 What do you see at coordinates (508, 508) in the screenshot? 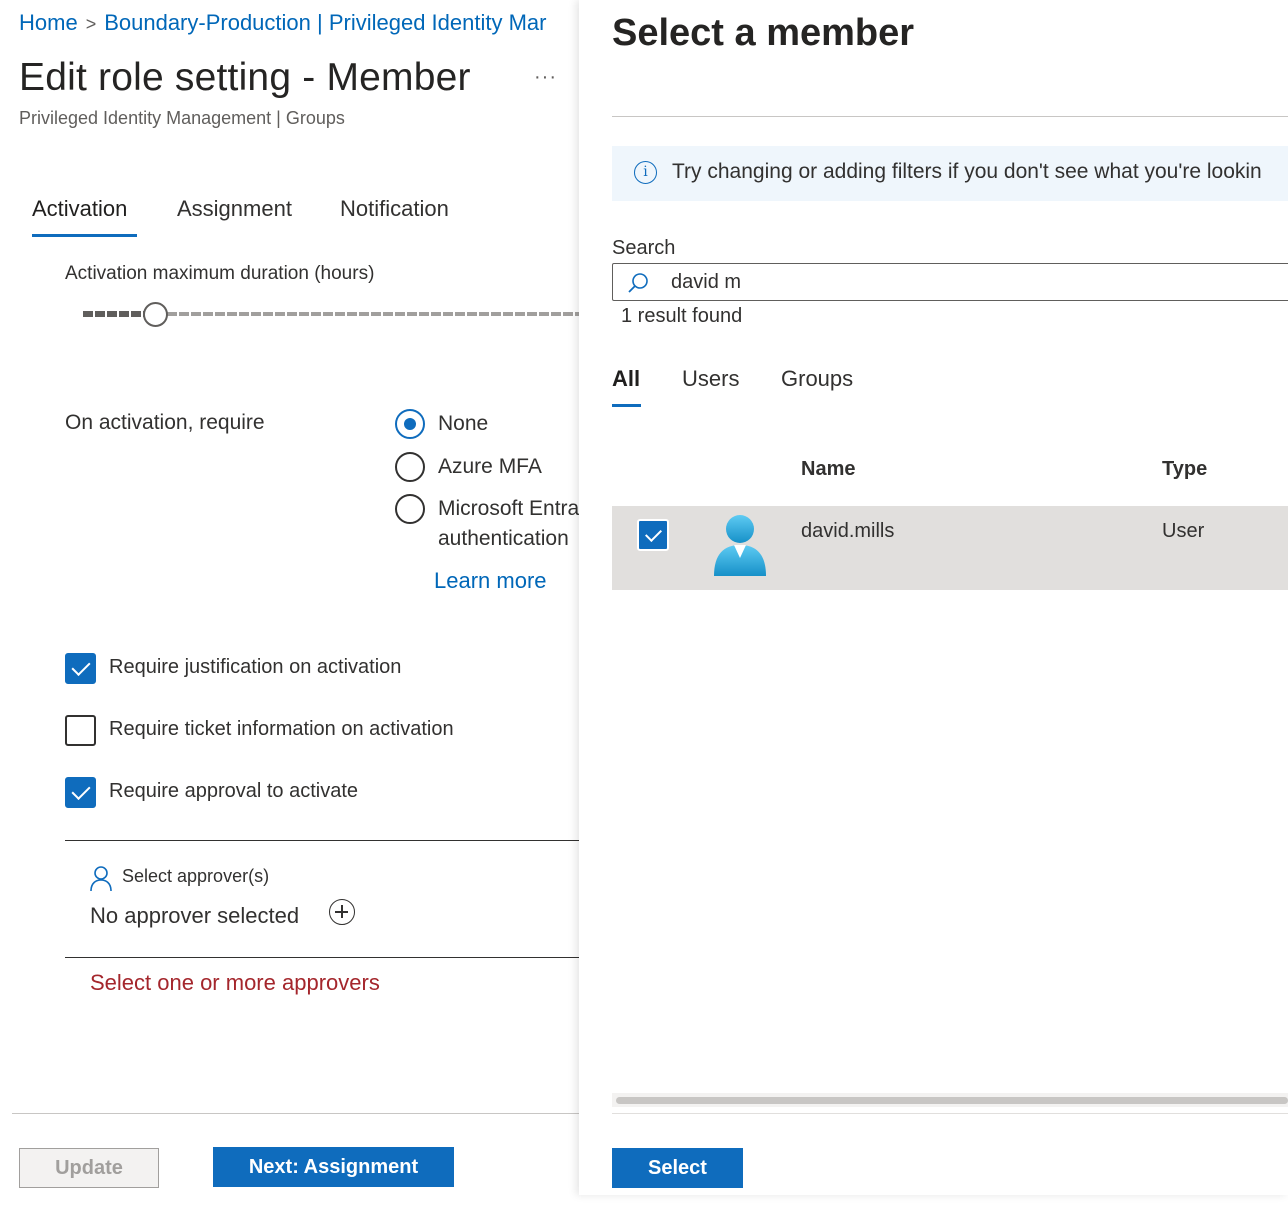
I see `radio-entra-auth-label: Microsoft Entra` at bounding box center [508, 508].